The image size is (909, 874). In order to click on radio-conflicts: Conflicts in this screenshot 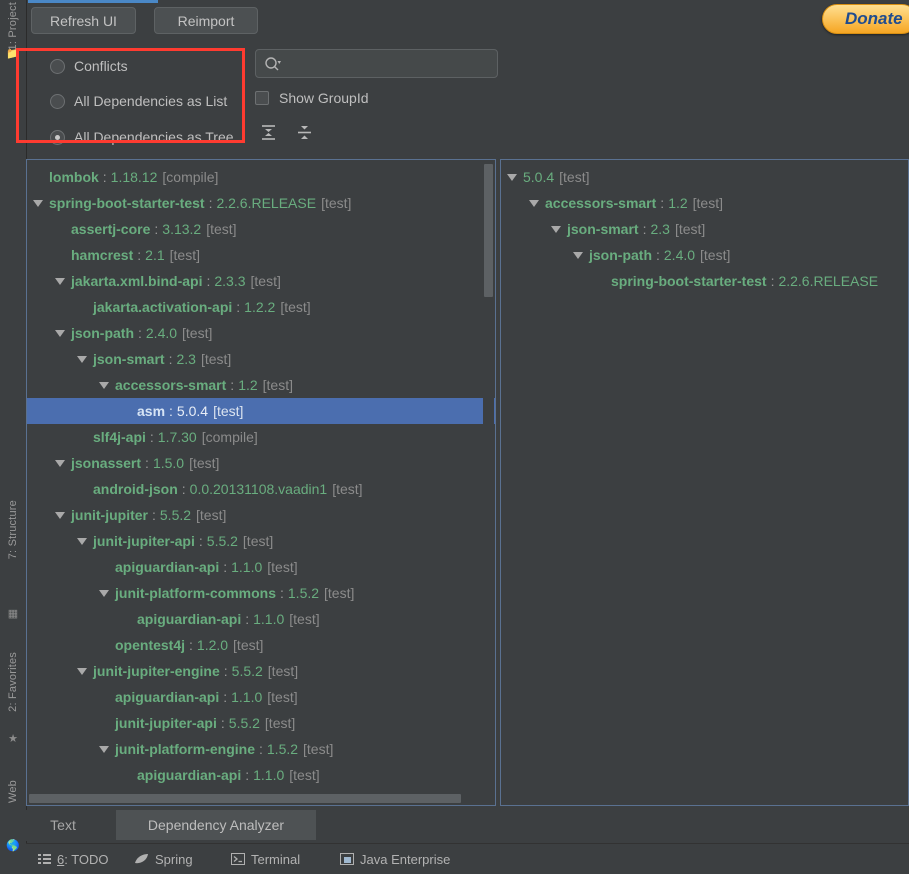, I will do `click(89, 66)`.